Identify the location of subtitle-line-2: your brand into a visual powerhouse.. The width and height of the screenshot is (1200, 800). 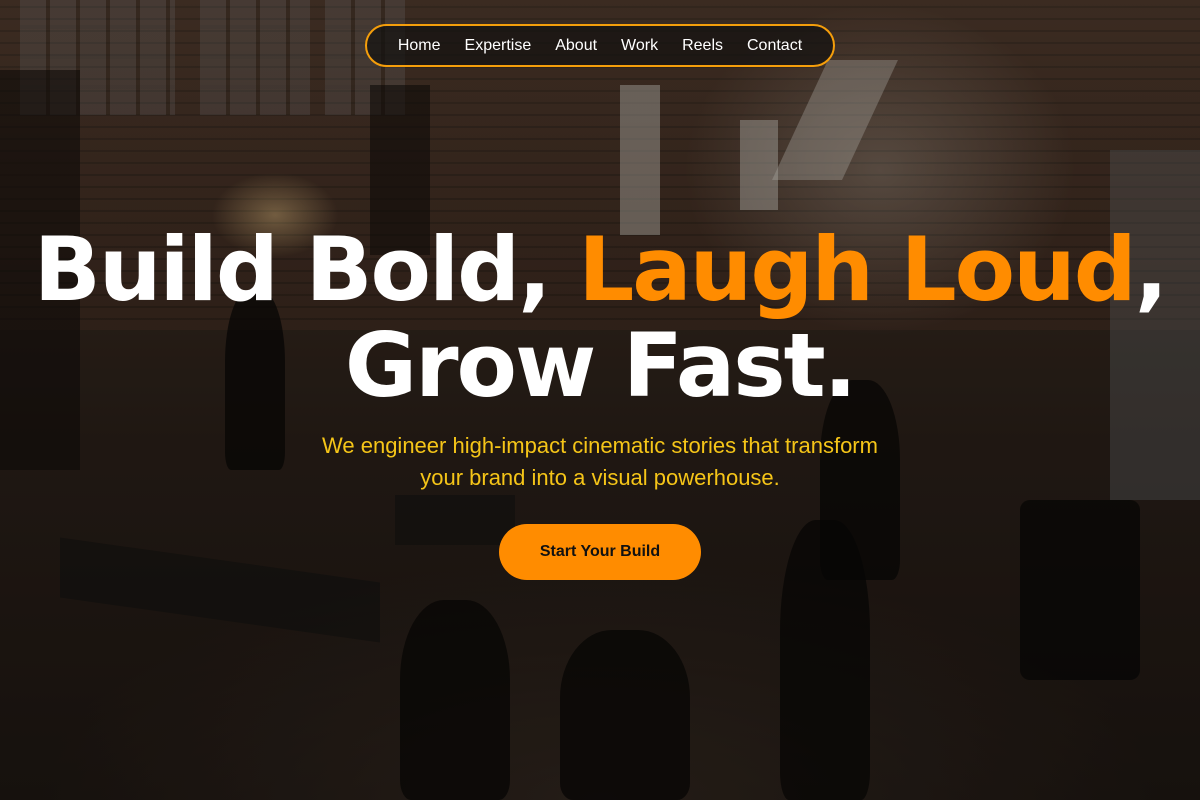
(600, 477).